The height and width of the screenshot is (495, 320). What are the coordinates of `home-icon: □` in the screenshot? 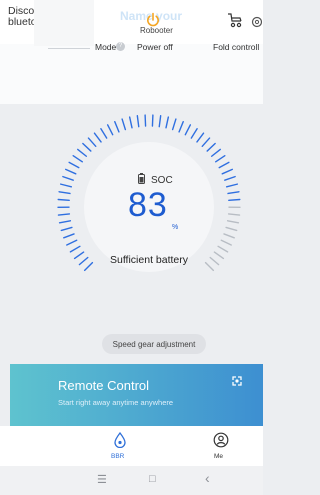 It's located at (152, 479).